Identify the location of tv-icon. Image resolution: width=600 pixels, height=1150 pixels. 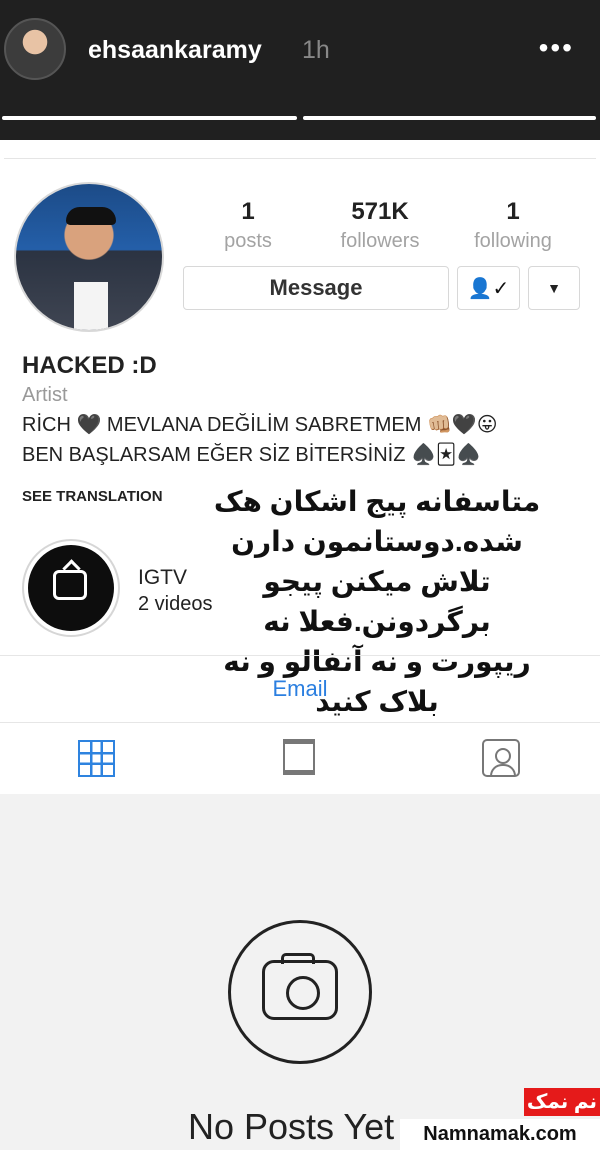
(70, 585).